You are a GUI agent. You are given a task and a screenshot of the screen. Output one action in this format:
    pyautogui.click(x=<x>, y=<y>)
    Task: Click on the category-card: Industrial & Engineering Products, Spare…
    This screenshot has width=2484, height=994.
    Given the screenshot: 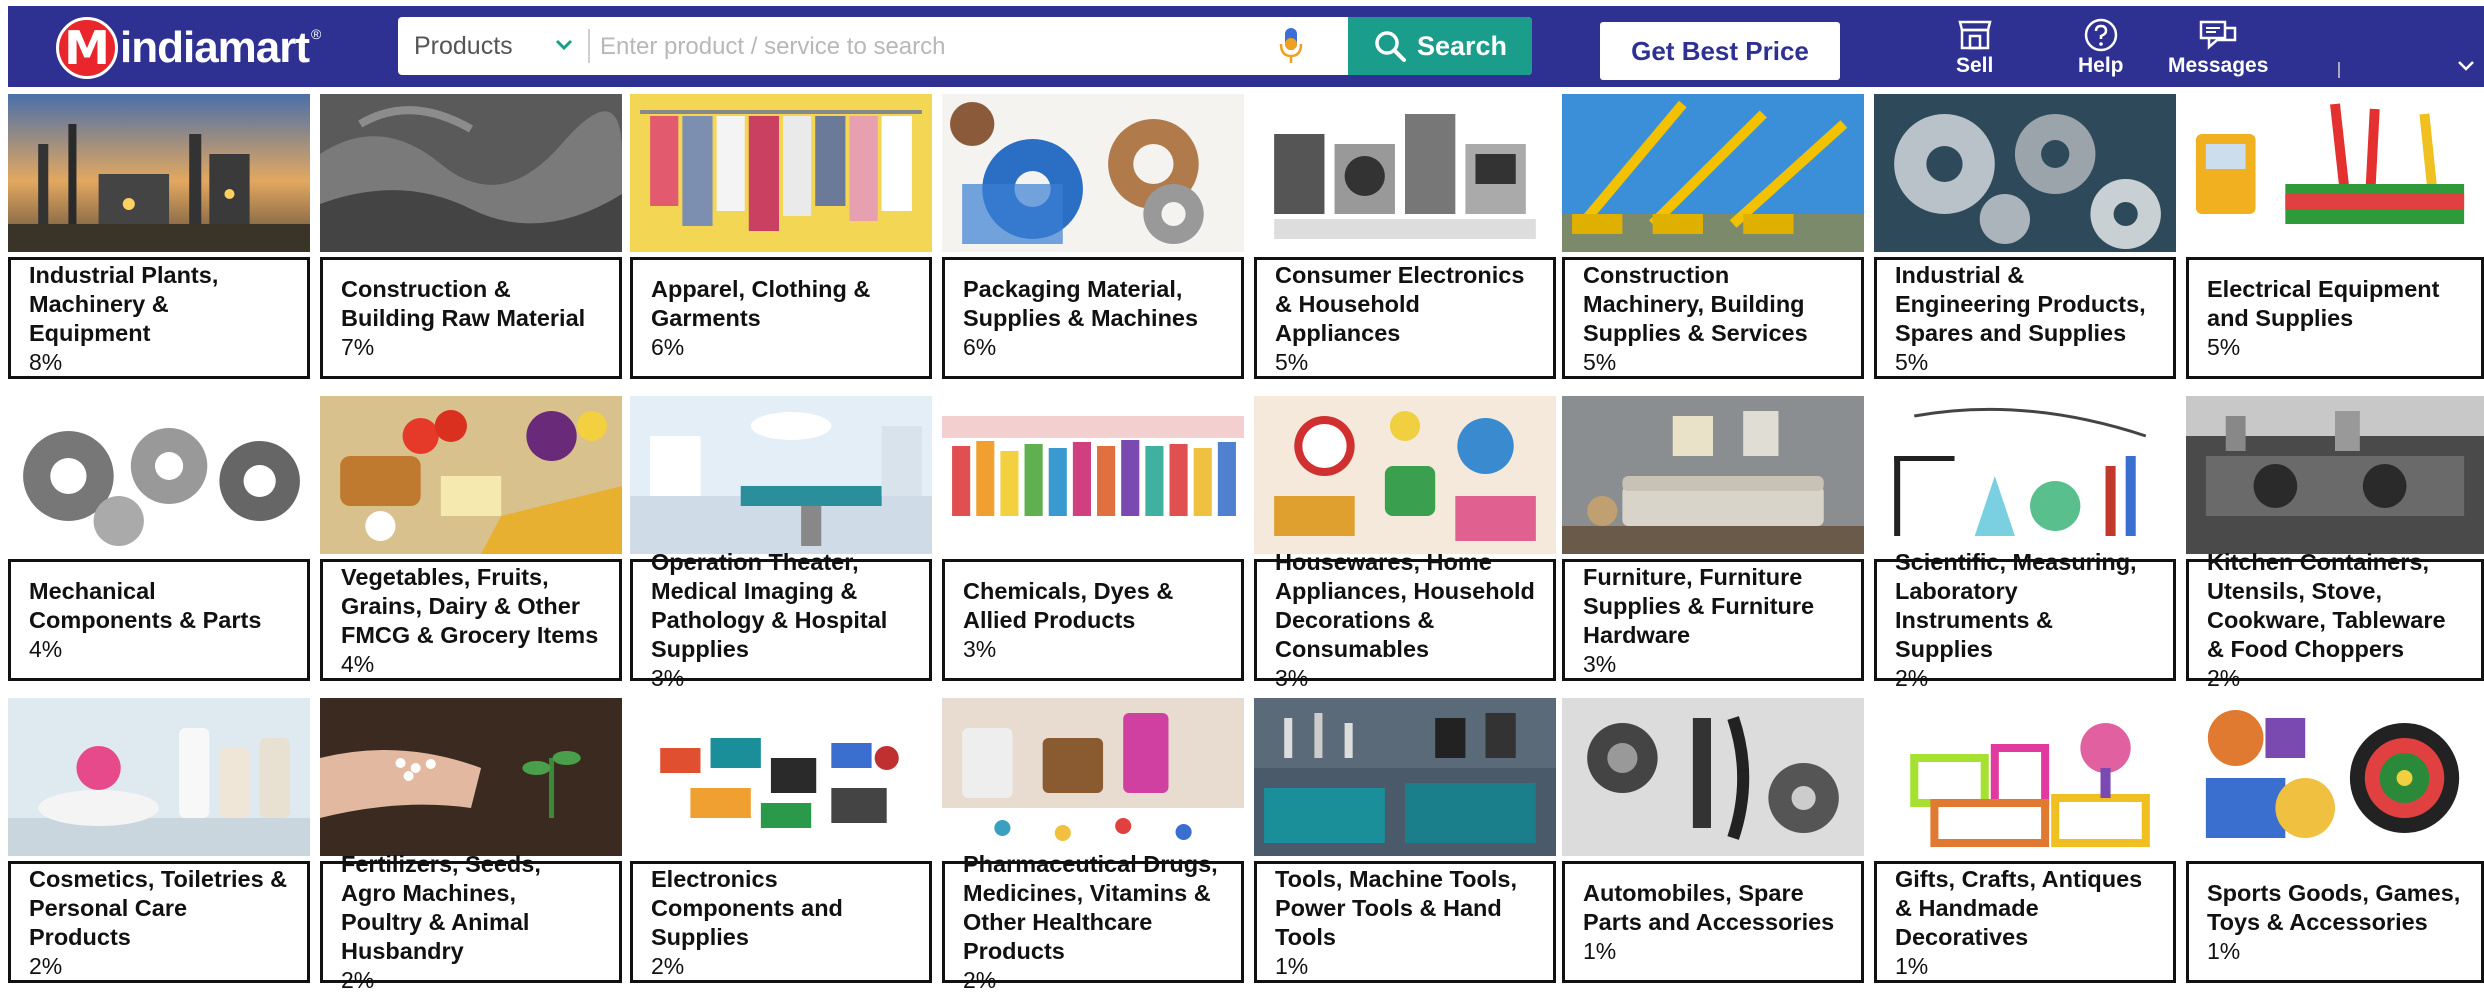 What is the action you would take?
    pyautogui.click(x=2025, y=318)
    